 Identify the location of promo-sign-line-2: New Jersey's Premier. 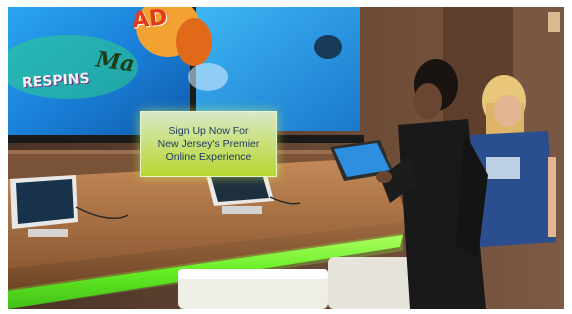
(208, 143).